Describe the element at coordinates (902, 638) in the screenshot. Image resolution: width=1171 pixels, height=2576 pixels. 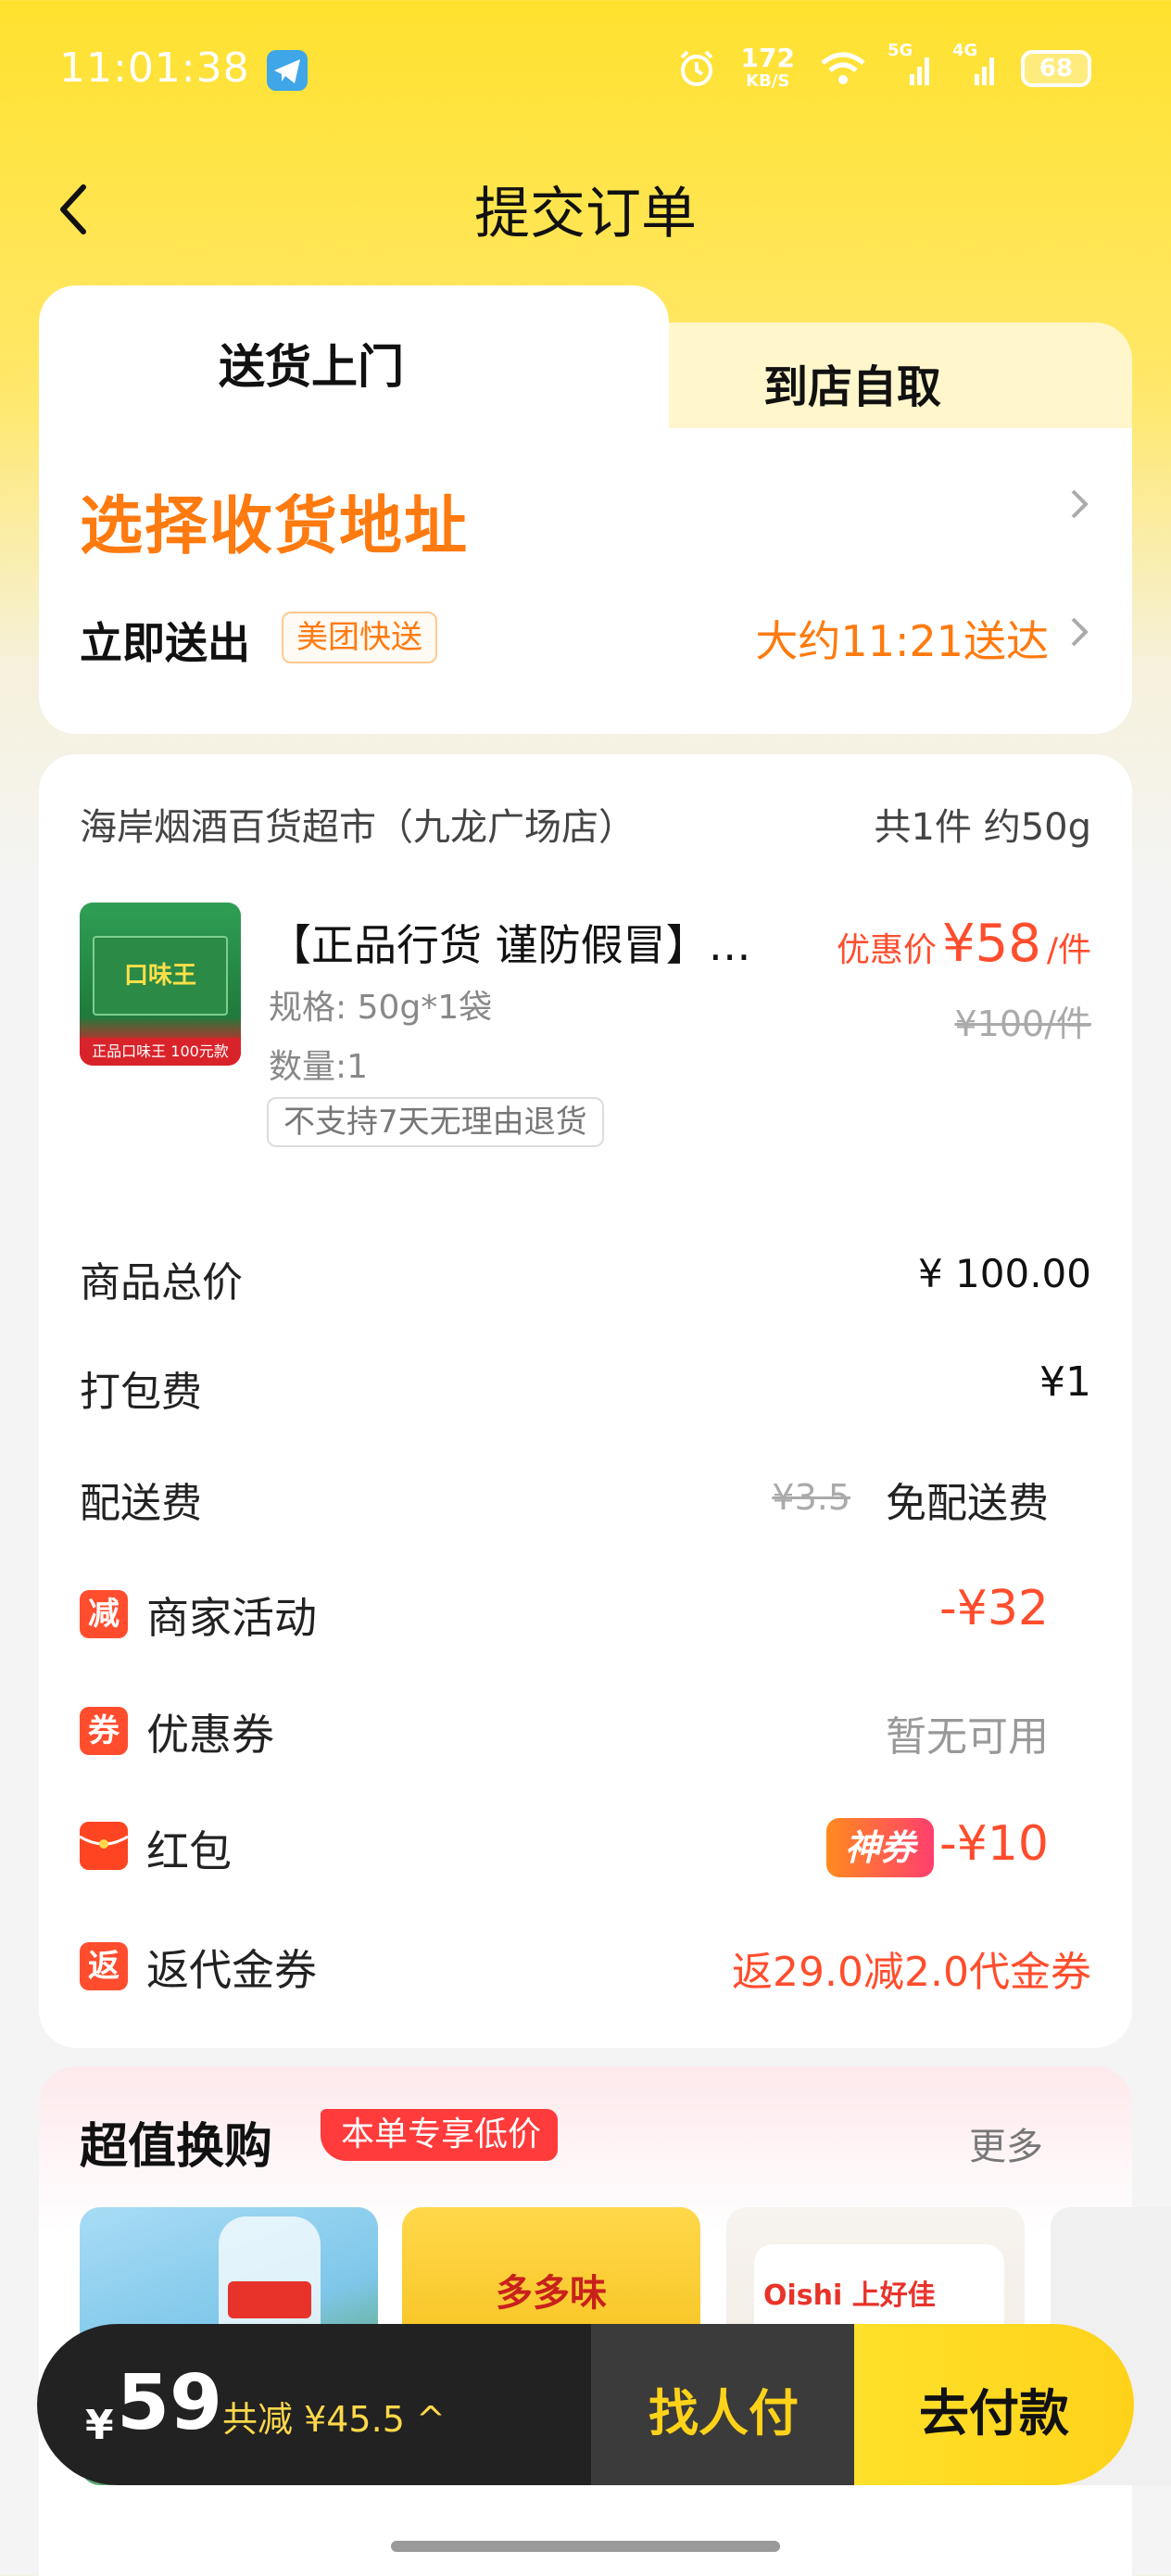
I see `delivery-eta: 大约11:21送达` at that location.